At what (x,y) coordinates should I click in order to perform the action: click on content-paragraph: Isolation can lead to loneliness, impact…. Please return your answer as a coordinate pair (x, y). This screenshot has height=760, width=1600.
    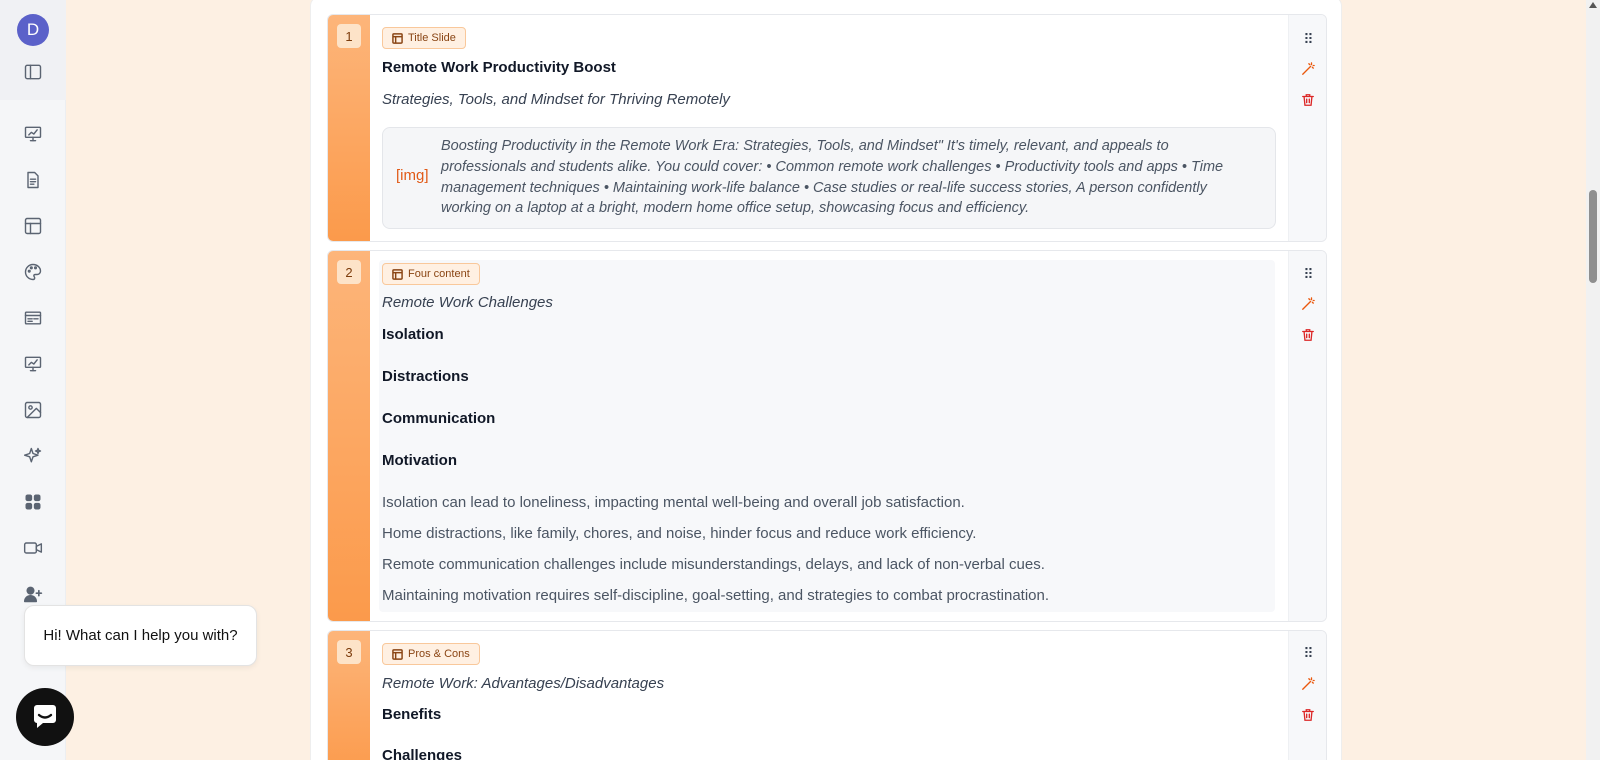
    Looking at the image, I should click on (673, 502).